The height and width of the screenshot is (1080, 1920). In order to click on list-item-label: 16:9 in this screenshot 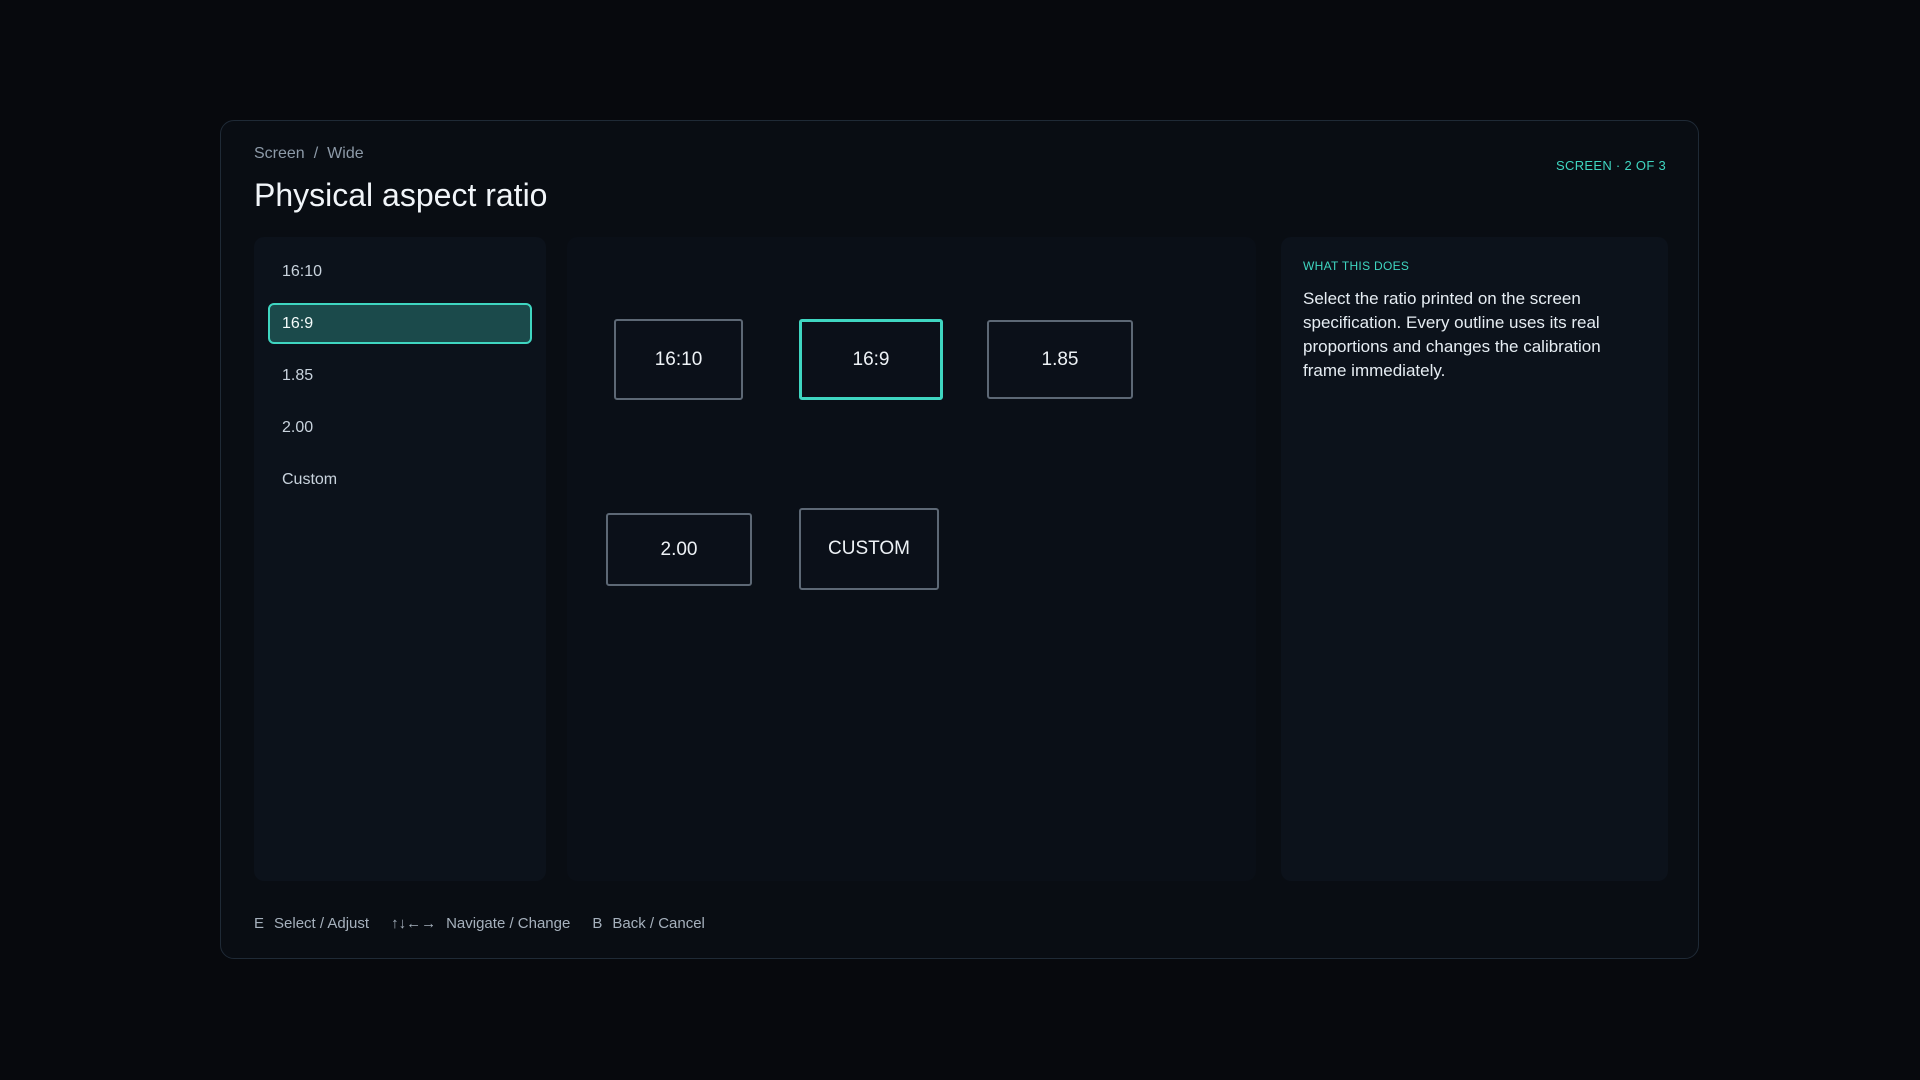, I will do `click(298, 323)`.